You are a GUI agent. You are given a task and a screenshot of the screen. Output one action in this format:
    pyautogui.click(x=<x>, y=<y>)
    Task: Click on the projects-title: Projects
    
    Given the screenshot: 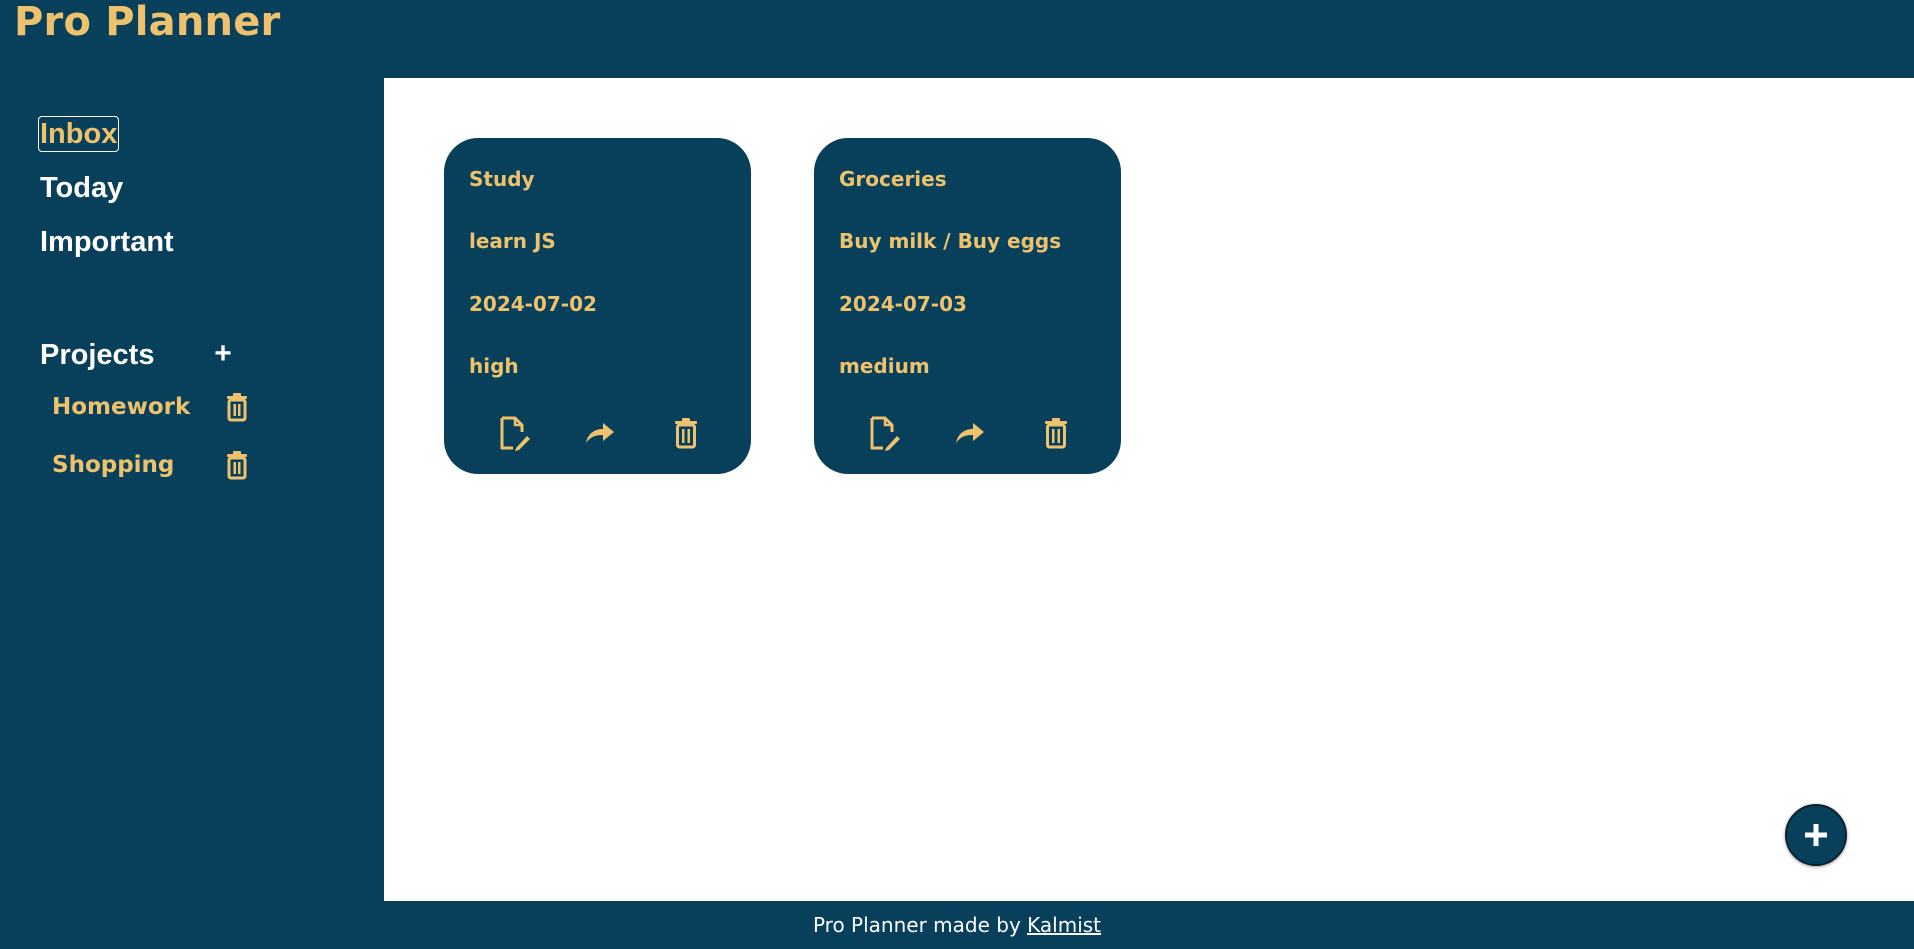 What is the action you would take?
    pyautogui.click(x=97, y=355)
    